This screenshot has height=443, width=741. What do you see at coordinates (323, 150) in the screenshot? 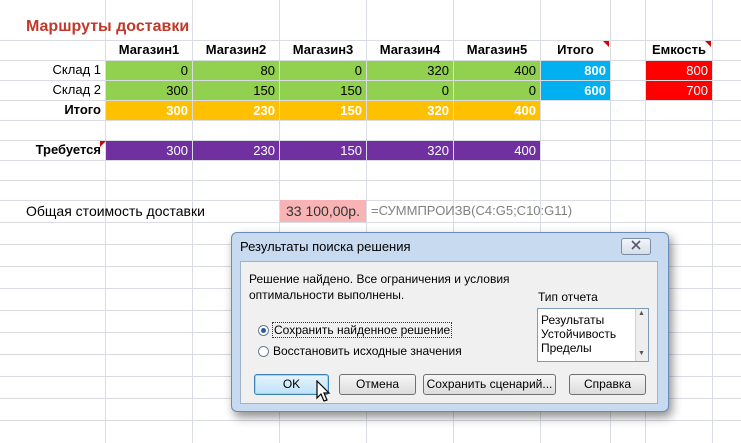
I see `required-cell: 150` at bounding box center [323, 150].